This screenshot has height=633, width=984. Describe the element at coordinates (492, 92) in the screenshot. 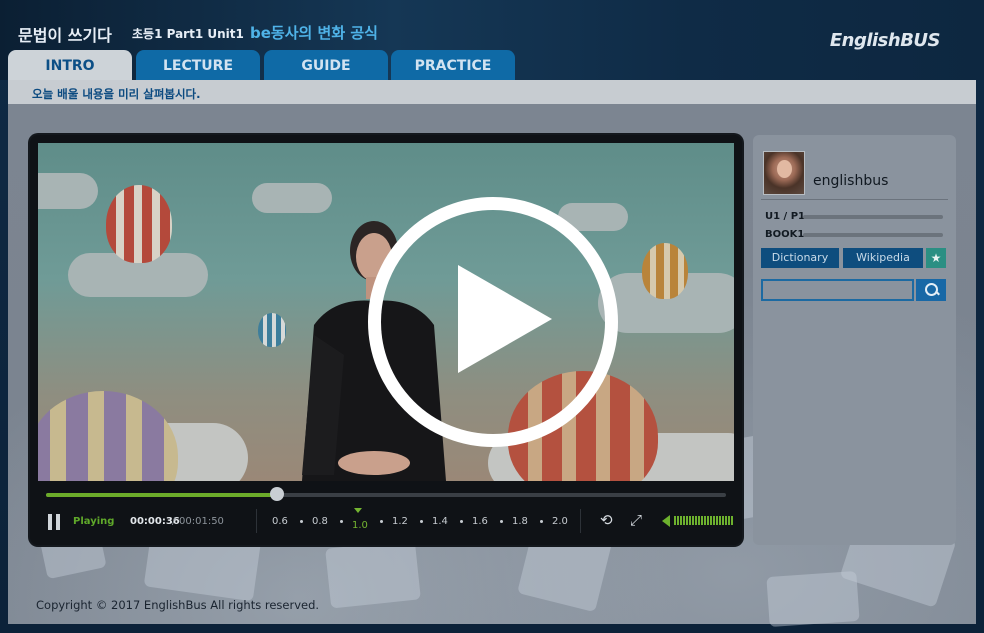

I see `info-bar: 오늘 배울 내용을 미리 살펴봅시다.` at that location.